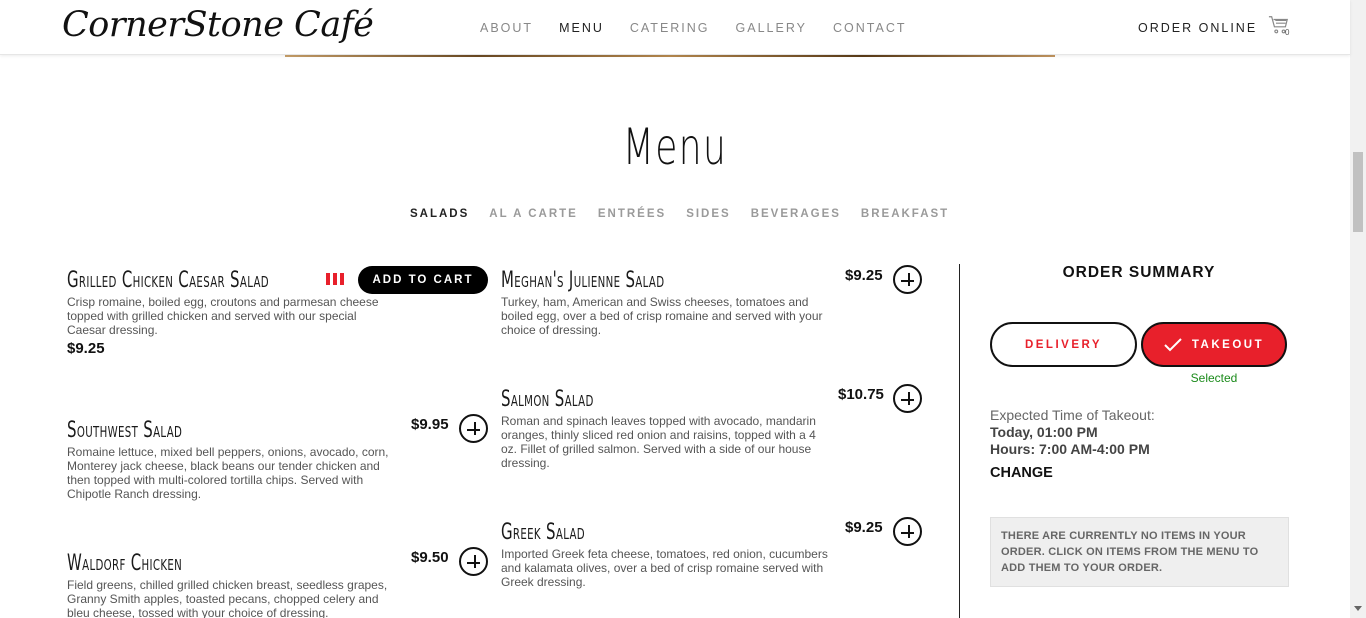 The height and width of the screenshot is (618, 1366). What do you see at coordinates (583, 280) in the screenshot?
I see `item-name: Meghan's Julienne Salad` at bounding box center [583, 280].